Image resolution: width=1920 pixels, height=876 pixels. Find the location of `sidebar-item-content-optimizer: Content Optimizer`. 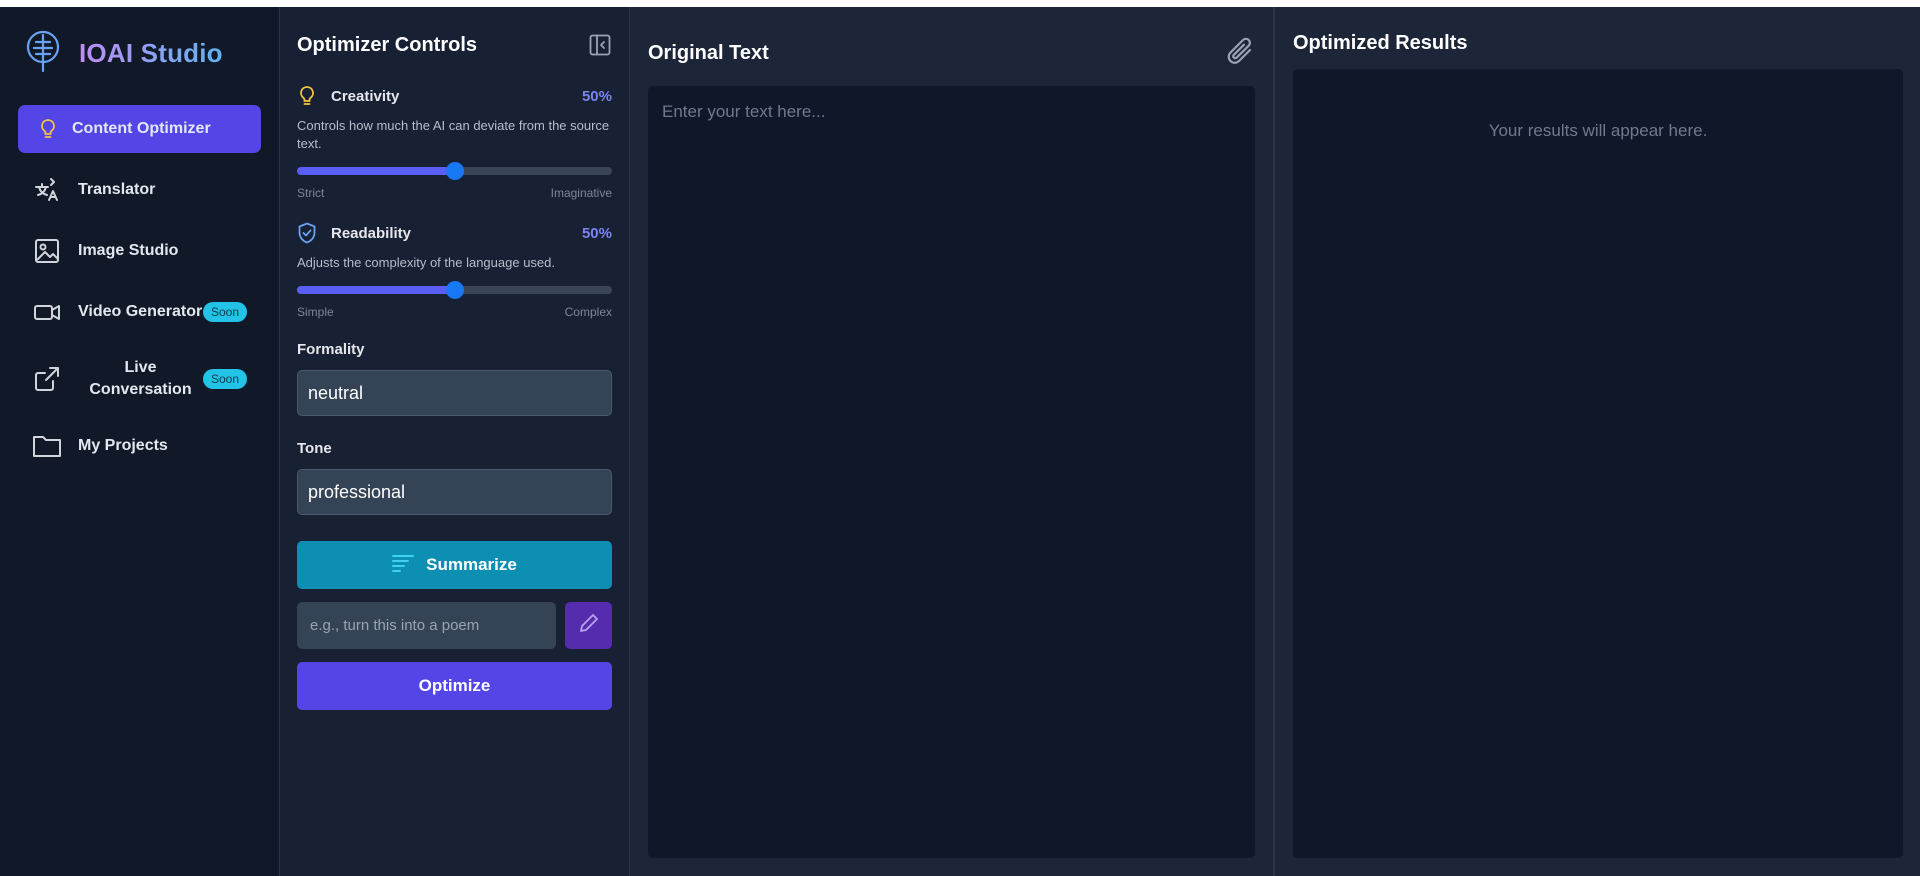

sidebar-item-content-optimizer: Content Optimizer is located at coordinates (139, 129).